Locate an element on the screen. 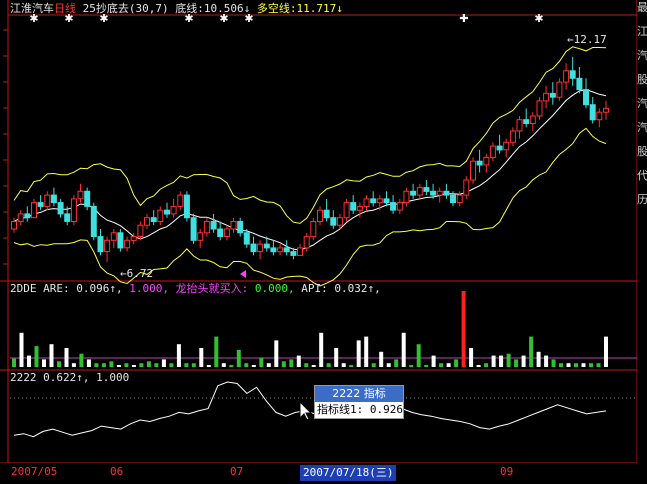 This screenshot has width=647, height=484. date-label-jul: 07 is located at coordinates (237, 471).